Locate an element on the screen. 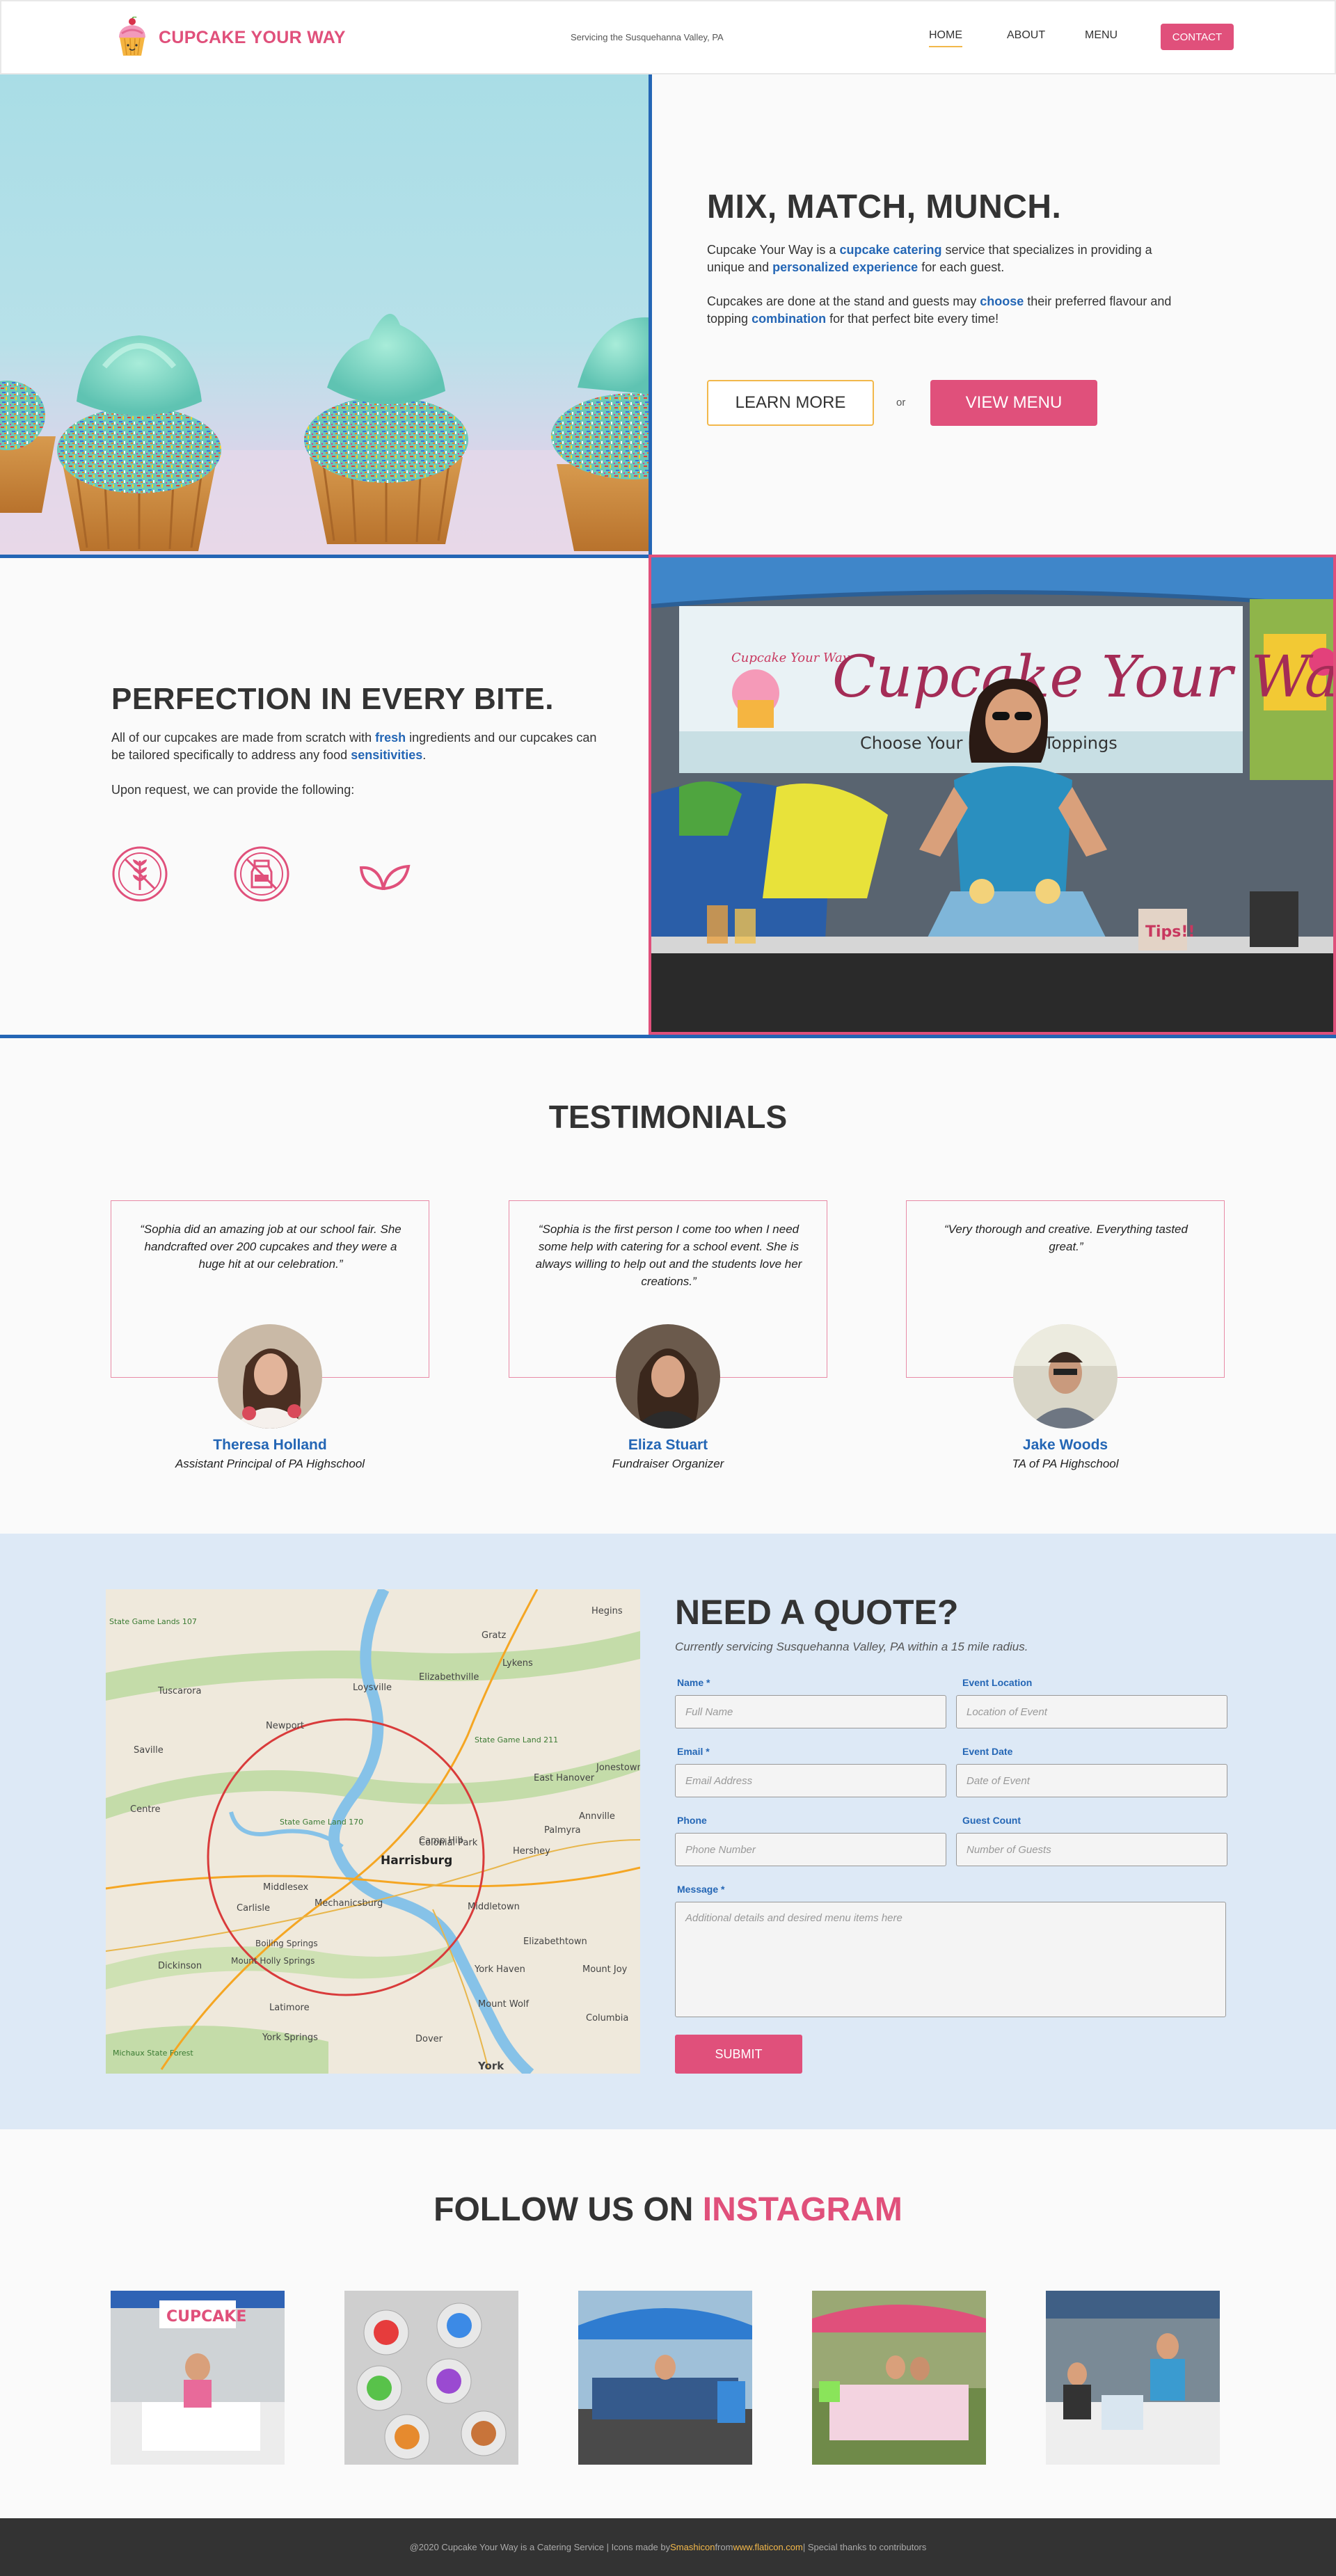 This screenshot has height=2576, width=1336. svg-text: Loysville is located at coordinates (372, 1688).